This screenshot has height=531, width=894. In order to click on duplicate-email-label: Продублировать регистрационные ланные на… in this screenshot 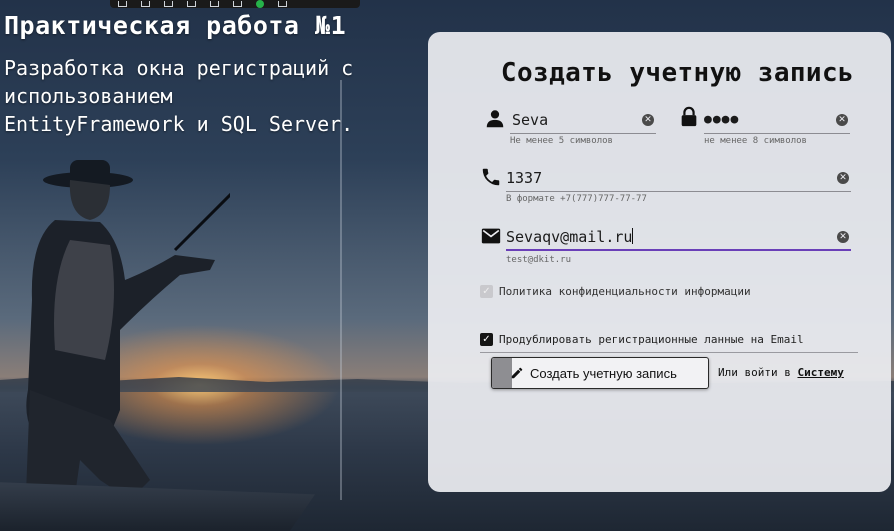, I will do `click(651, 339)`.